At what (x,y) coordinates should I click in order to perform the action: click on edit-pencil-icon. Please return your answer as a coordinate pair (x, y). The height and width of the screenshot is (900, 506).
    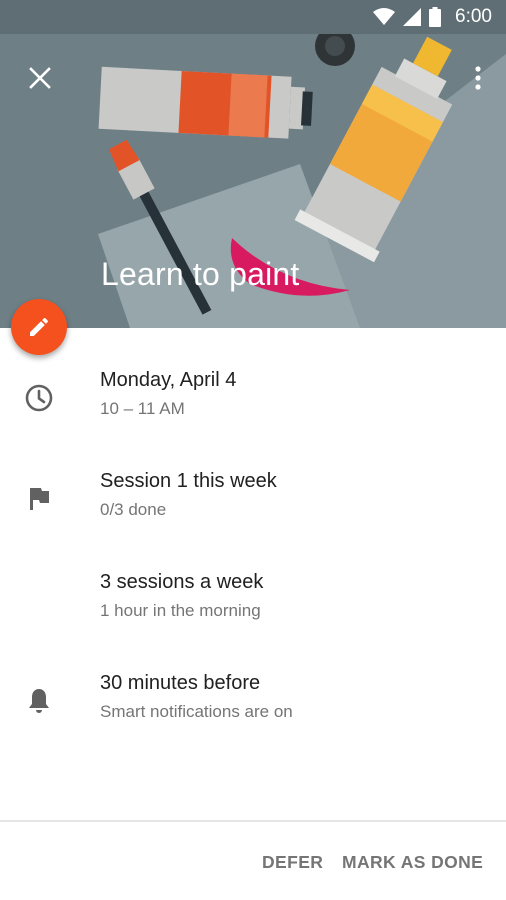
    Looking at the image, I should click on (39, 326).